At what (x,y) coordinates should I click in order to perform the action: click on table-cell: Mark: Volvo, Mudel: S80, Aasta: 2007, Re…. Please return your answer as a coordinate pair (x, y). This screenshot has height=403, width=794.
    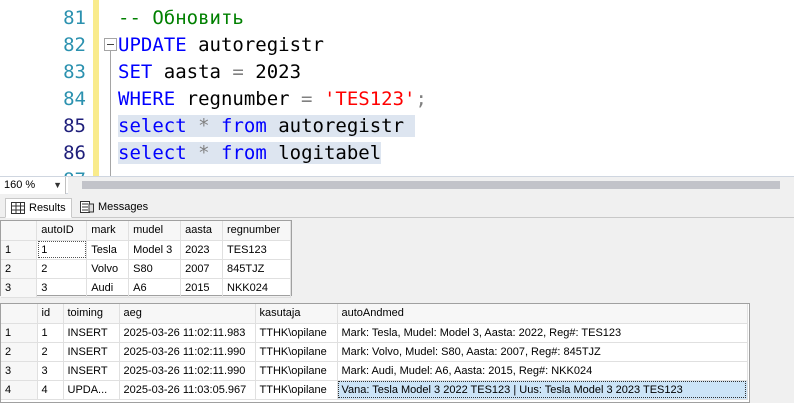
    Looking at the image, I should click on (542, 352).